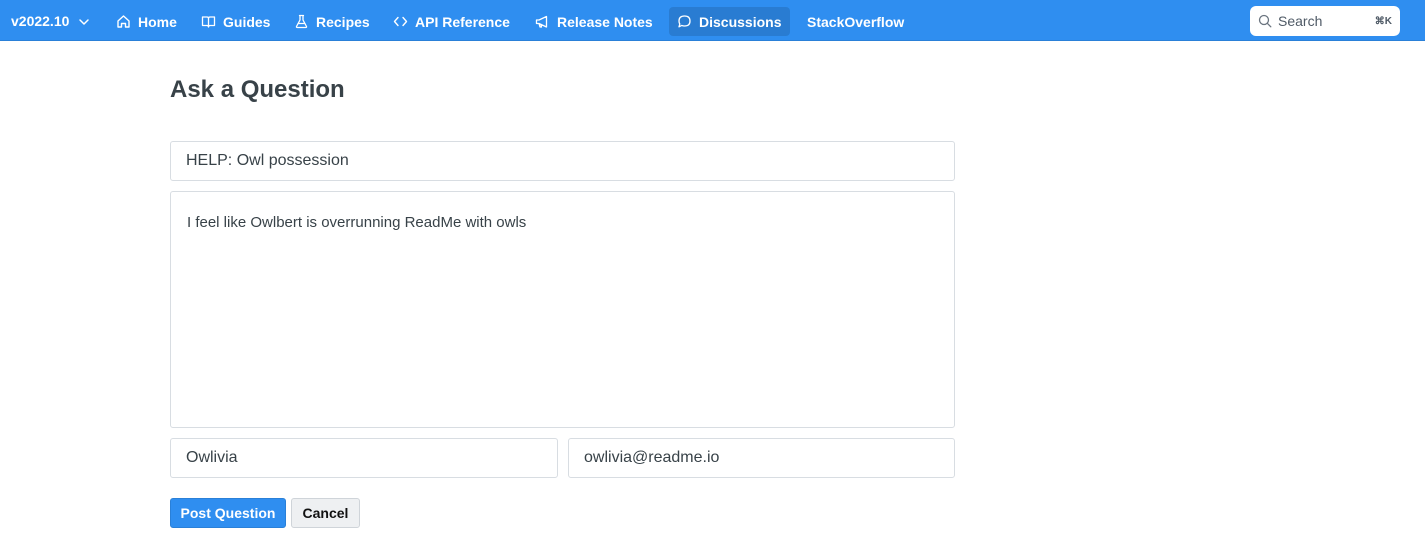  What do you see at coordinates (364, 458) in the screenshot?
I see `name-input` at bounding box center [364, 458].